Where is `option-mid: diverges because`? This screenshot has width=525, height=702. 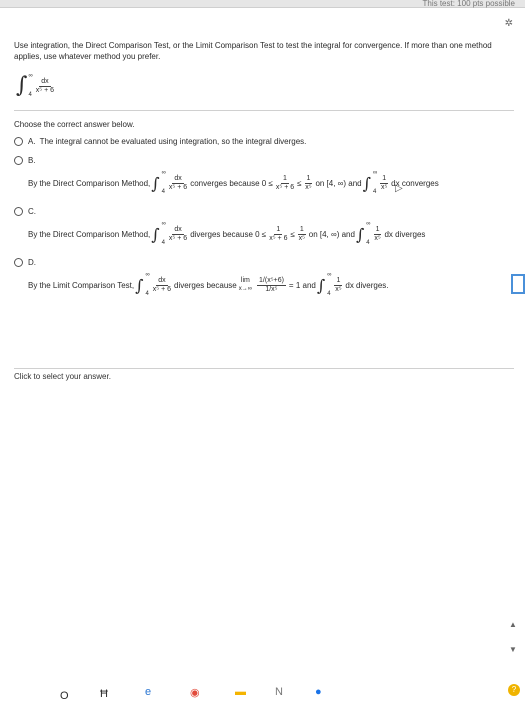
option-mid: diverges because is located at coordinates (205, 285).